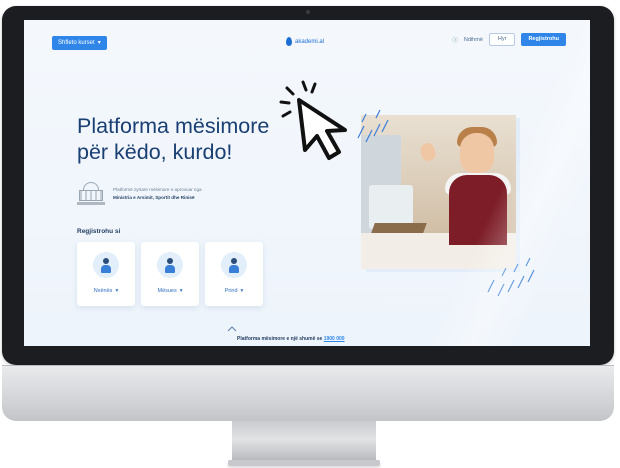 The height and width of the screenshot is (468, 620). What do you see at coordinates (310, 41) in the screenshot?
I see `logo-text: akademi.al` at bounding box center [310, 41].